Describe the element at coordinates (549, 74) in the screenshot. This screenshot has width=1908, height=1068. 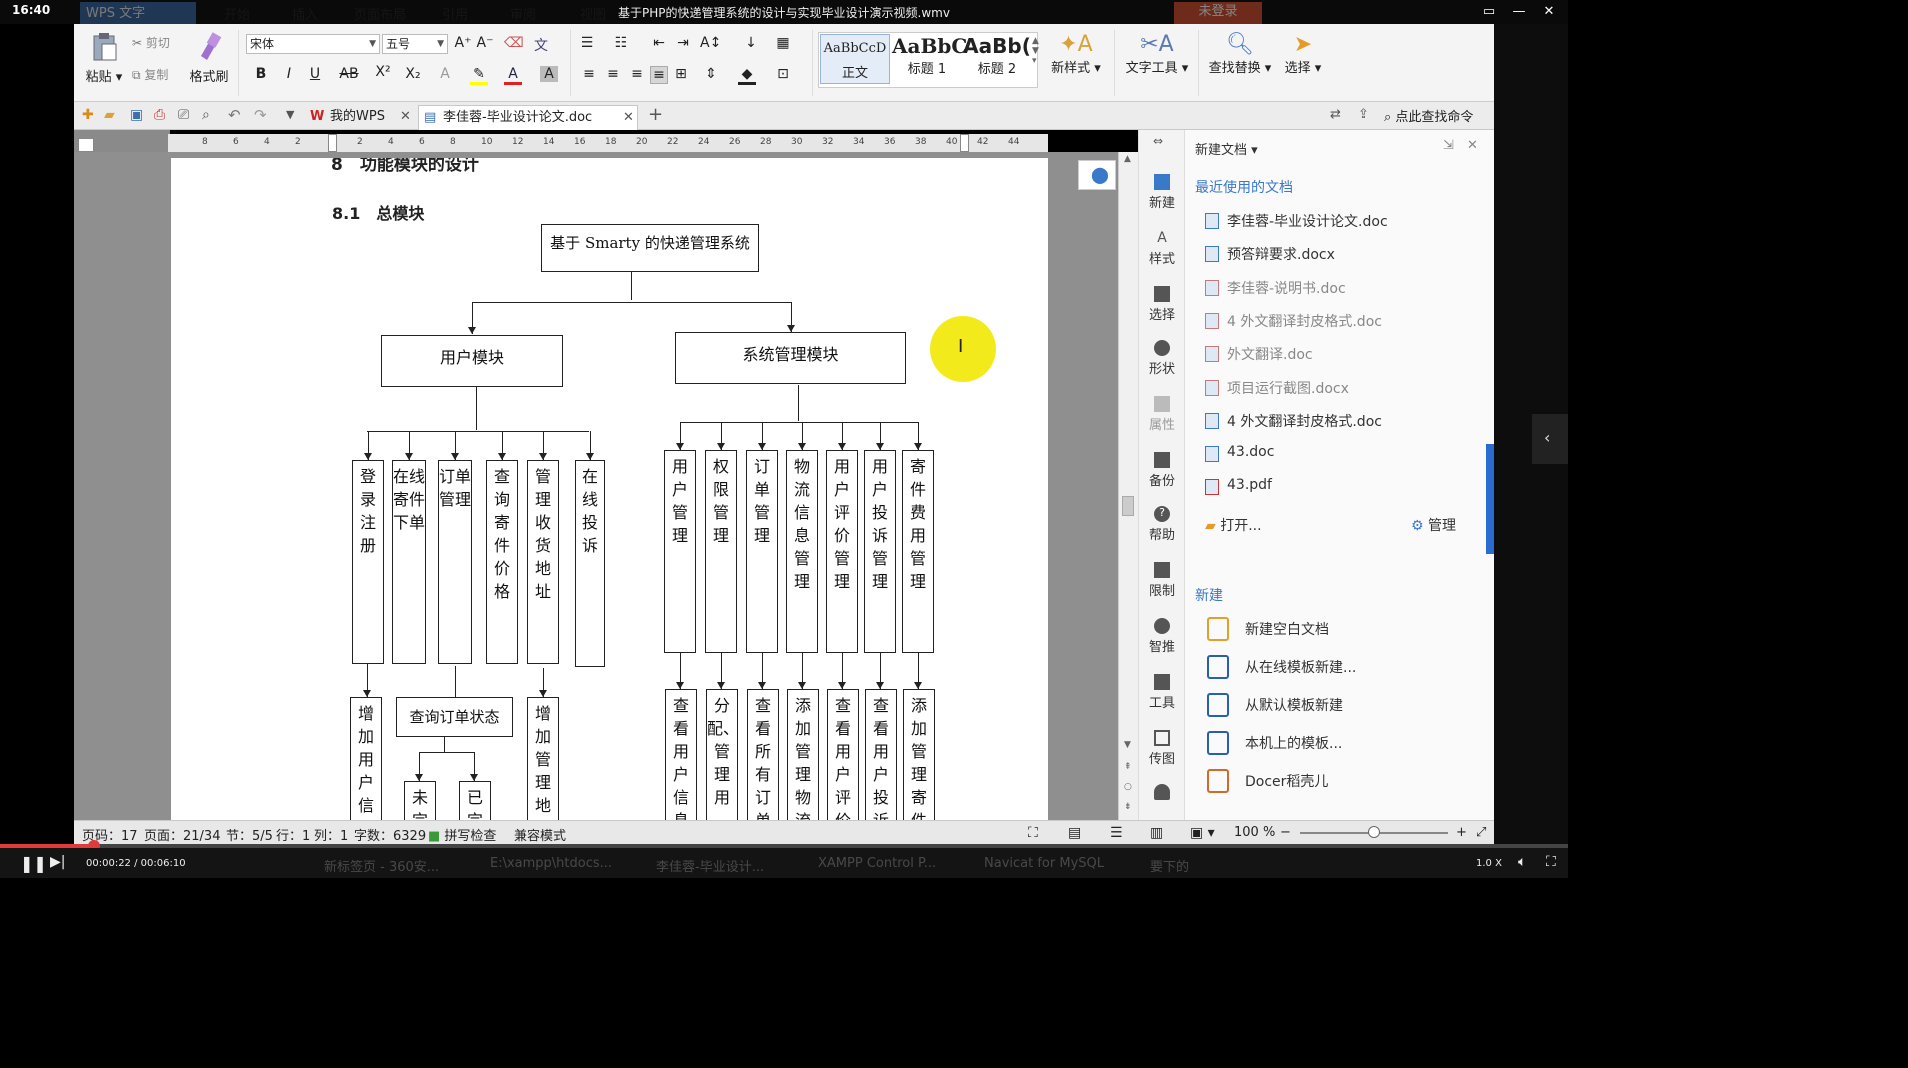
I see `char-shading-icon: A` at that location.